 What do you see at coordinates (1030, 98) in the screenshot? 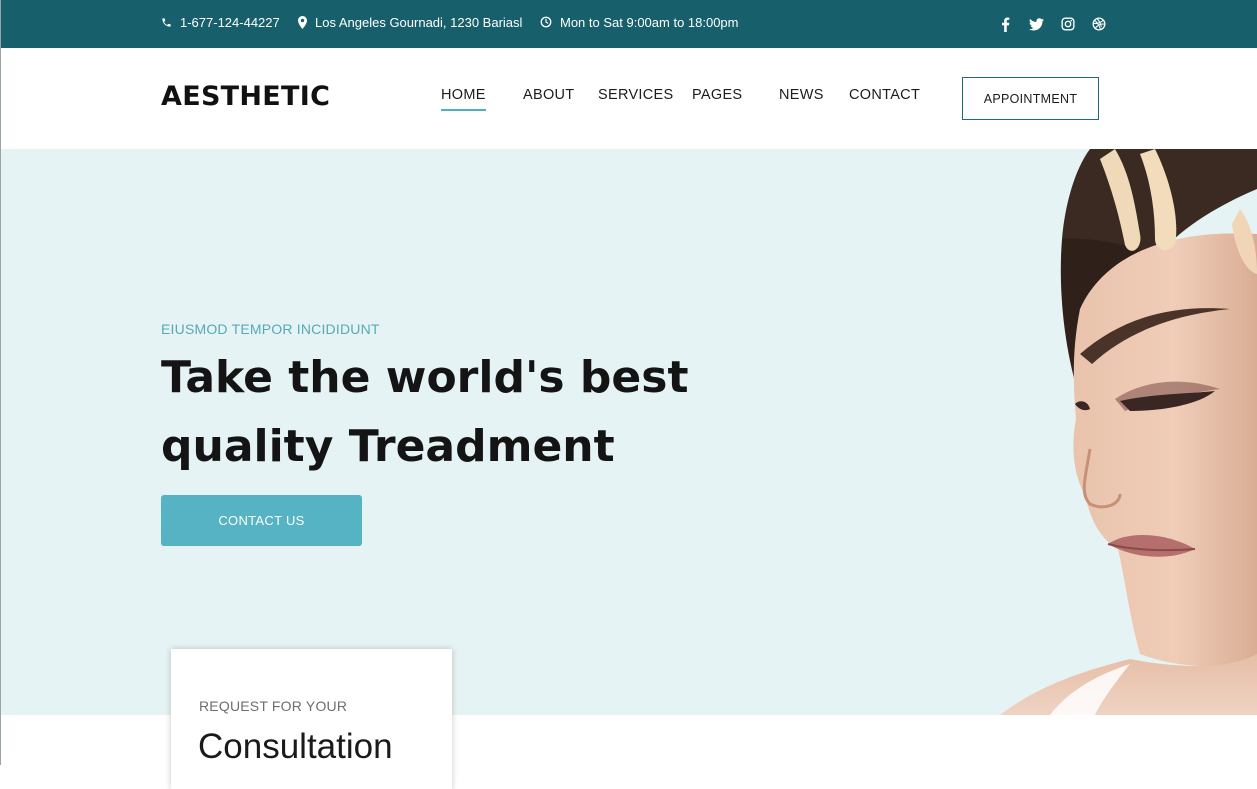
I see `appointment-button: APPOINTMENT` at bounding box center [1030, 98].